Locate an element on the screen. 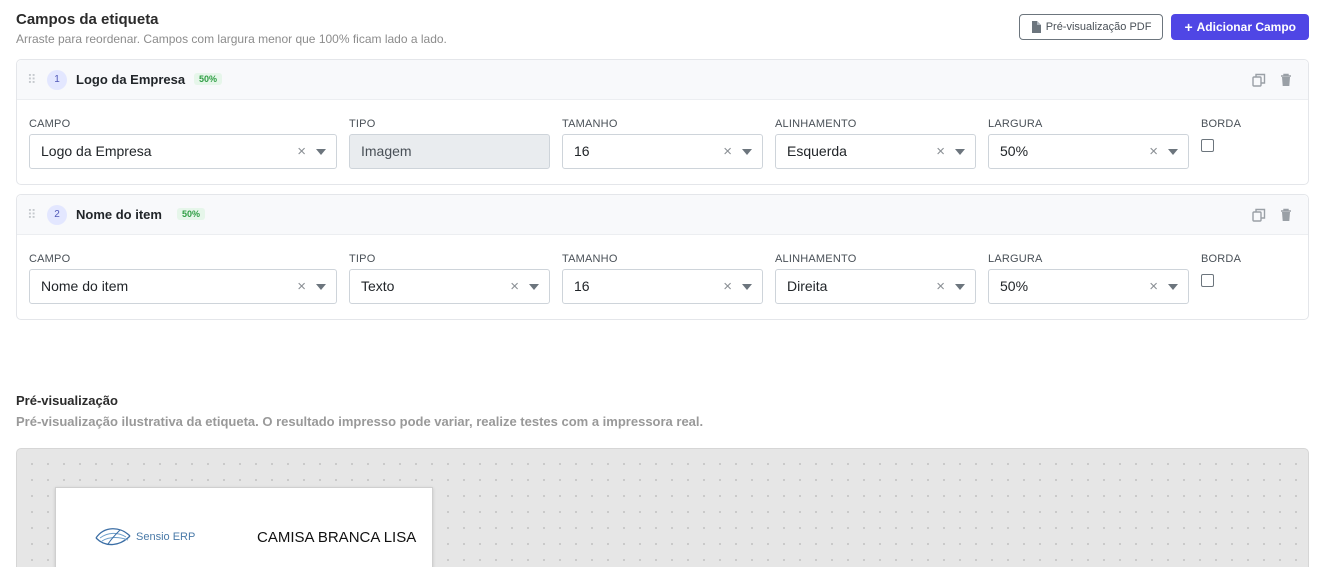 The height and width of the screenshot is (567, 1325). tipo-group: TIPO Imagem is located at coordinates (449, 143).